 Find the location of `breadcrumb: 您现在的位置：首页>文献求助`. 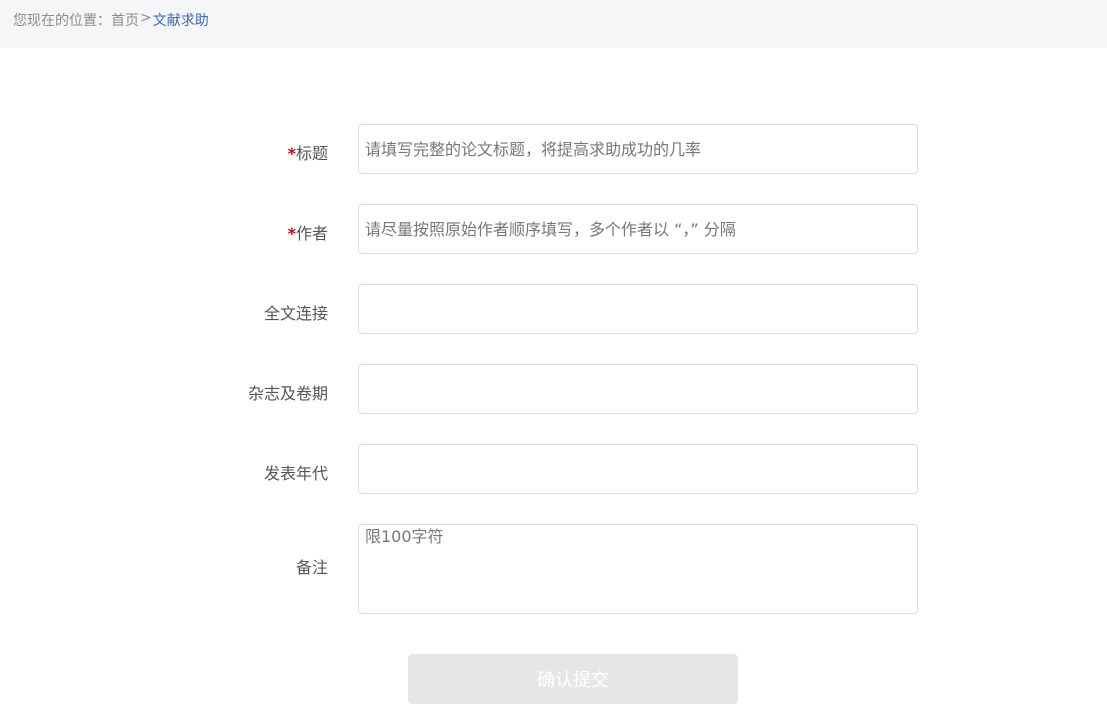

breadcrumb: 您现在的位置：首页>文献求助 is located at coordinates (553, 24).